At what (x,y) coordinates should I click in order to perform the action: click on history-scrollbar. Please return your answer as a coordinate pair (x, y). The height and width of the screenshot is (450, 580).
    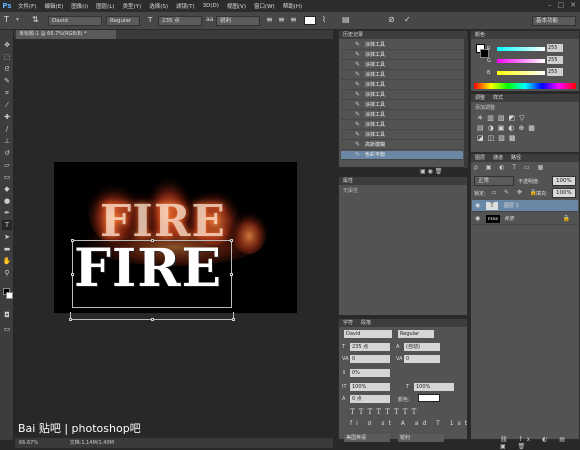
    Looking at the image, I should click on (466, 103).